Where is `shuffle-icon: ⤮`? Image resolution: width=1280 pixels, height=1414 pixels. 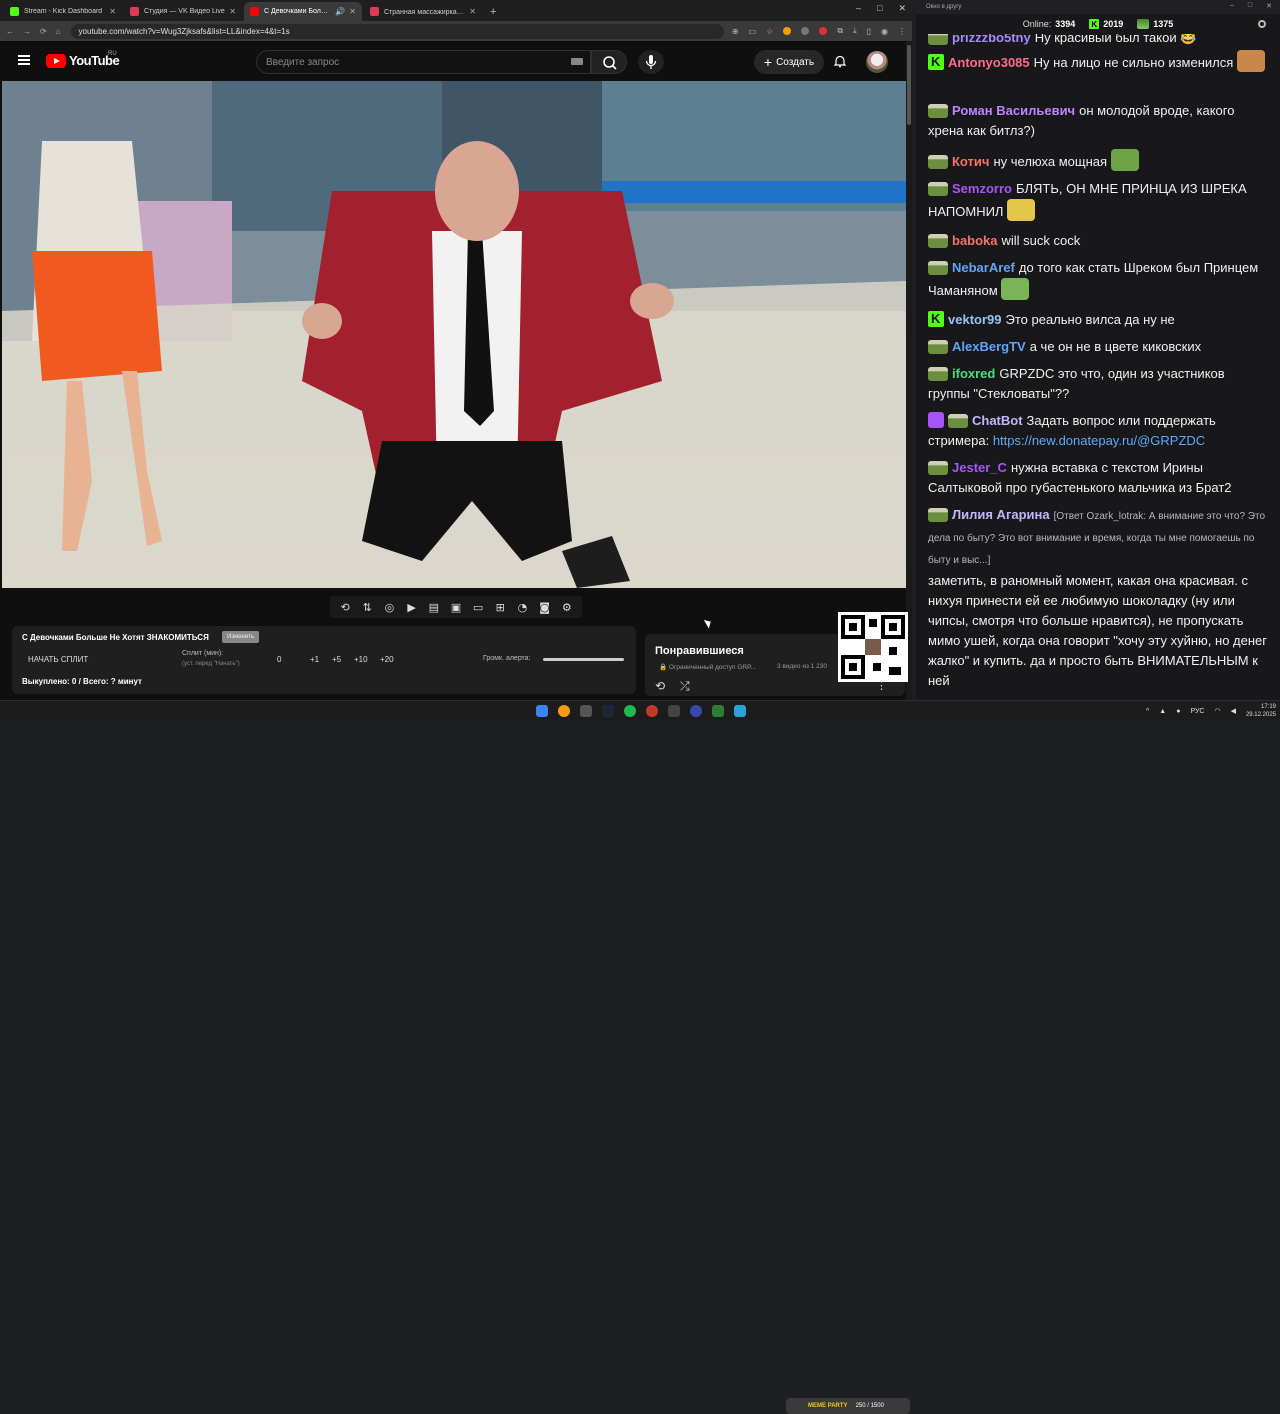 shuffle-icon: ⤮ is located at coordinates (685, 686).